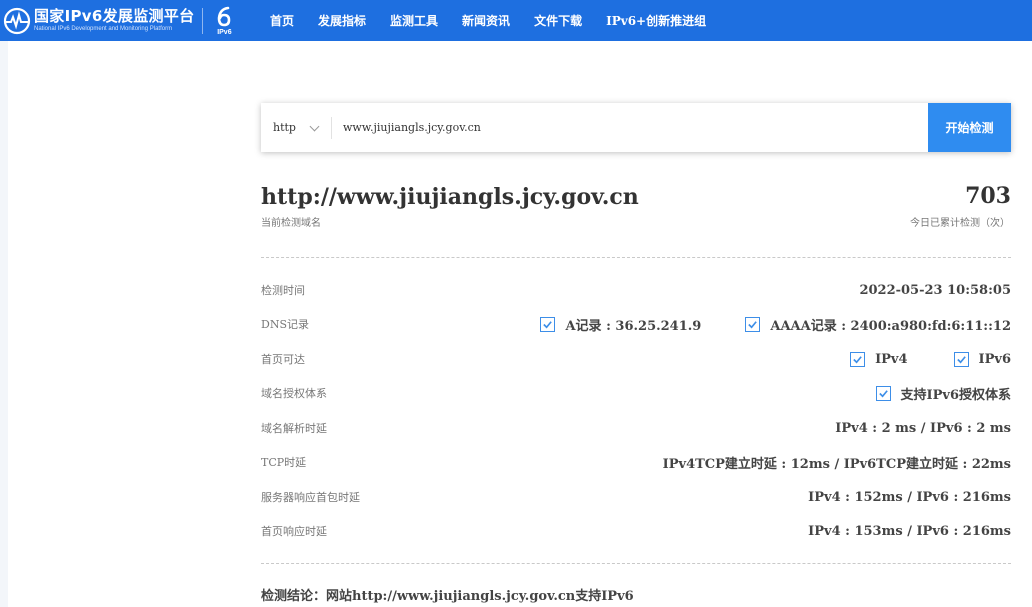 This screenshot has height=607, width=1032. I want to click on chevron-down-icon, so click(314, 126).